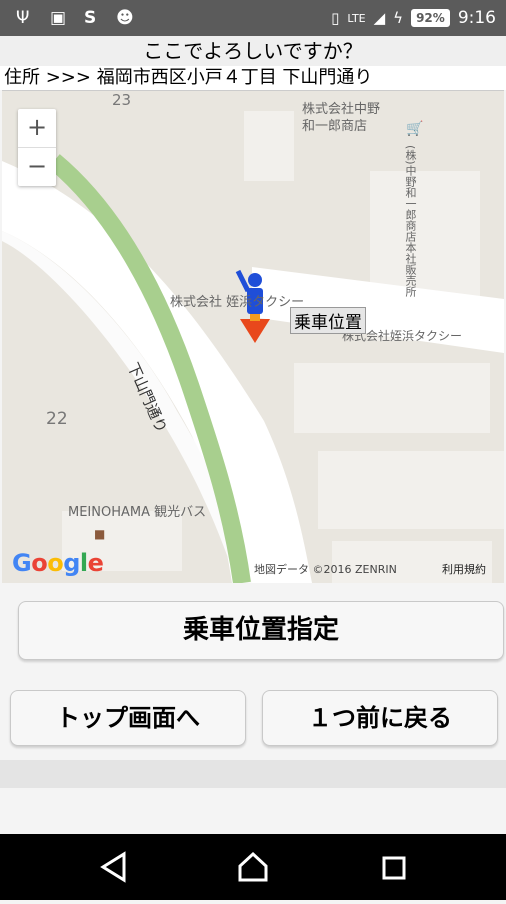 The height and width of the screenshot is (904, 506). I want to click on system-nav-bar, so click(253, 867).